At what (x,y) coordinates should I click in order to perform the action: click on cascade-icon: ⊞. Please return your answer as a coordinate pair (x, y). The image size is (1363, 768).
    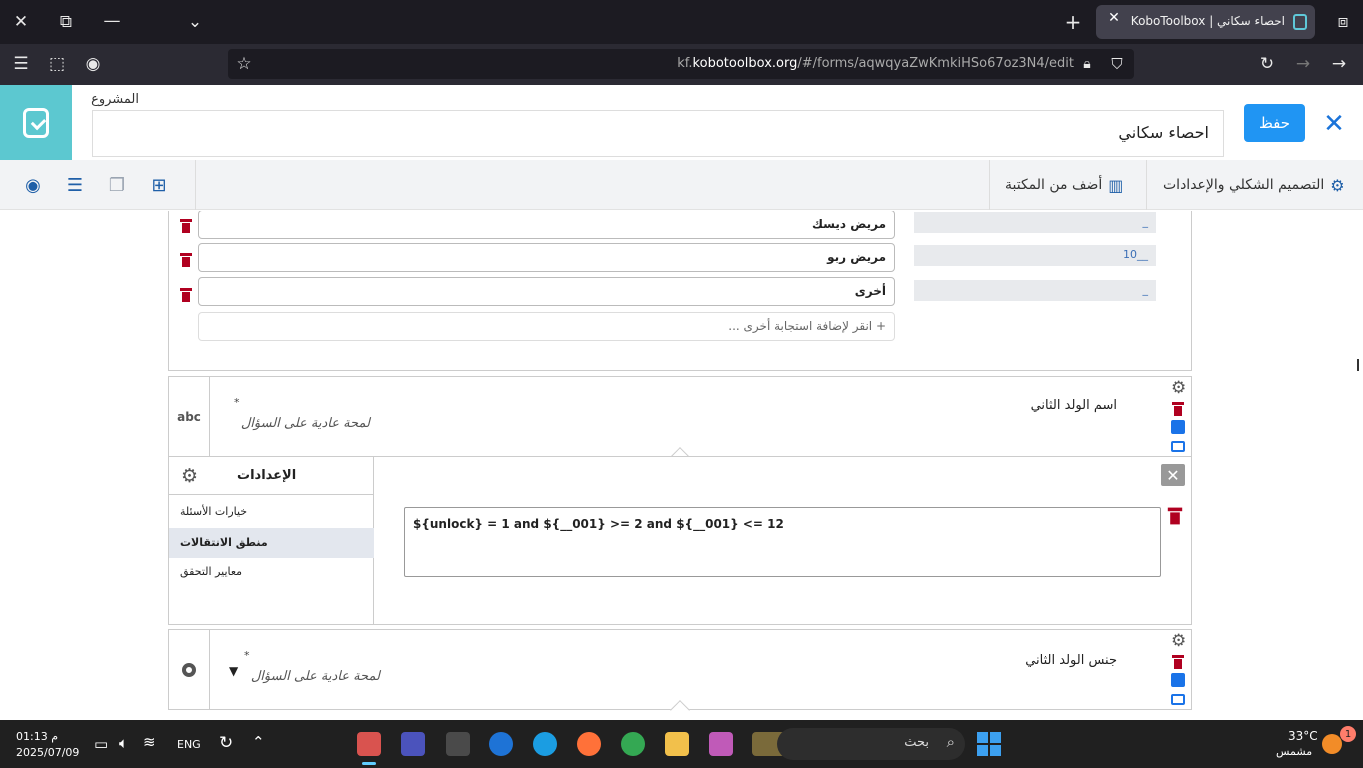
    Looking at the image, I should click on (159, 185).